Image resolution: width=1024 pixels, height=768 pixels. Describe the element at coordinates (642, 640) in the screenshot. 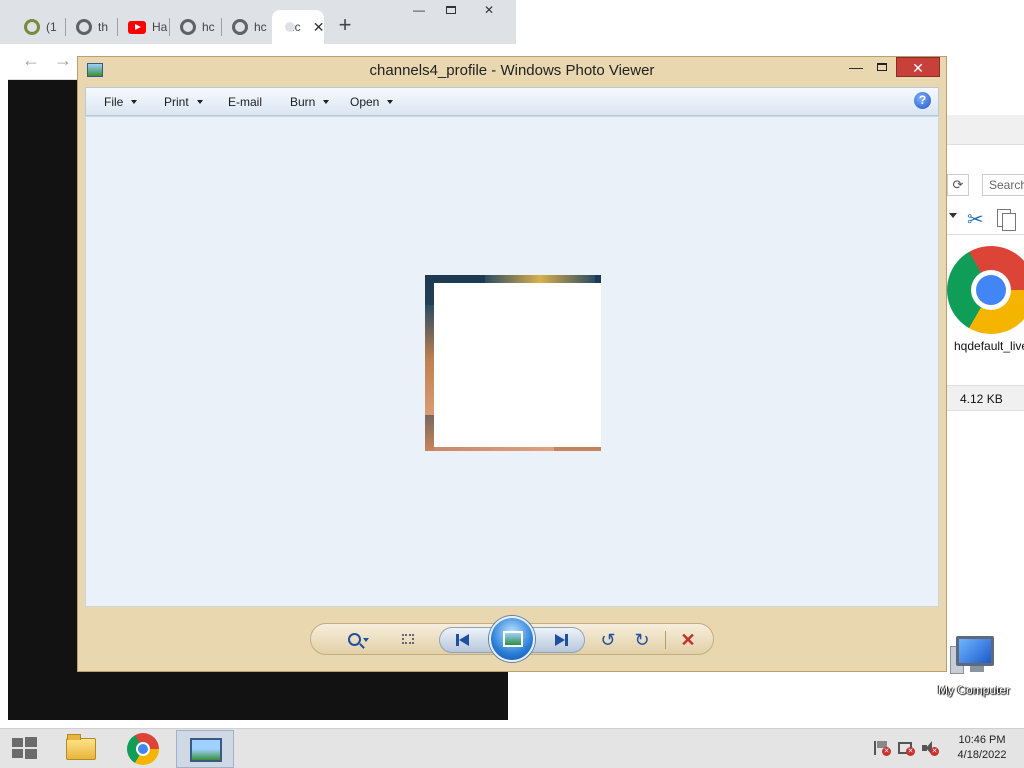

I see `rotate-clockwise-button: ↻` at that location.